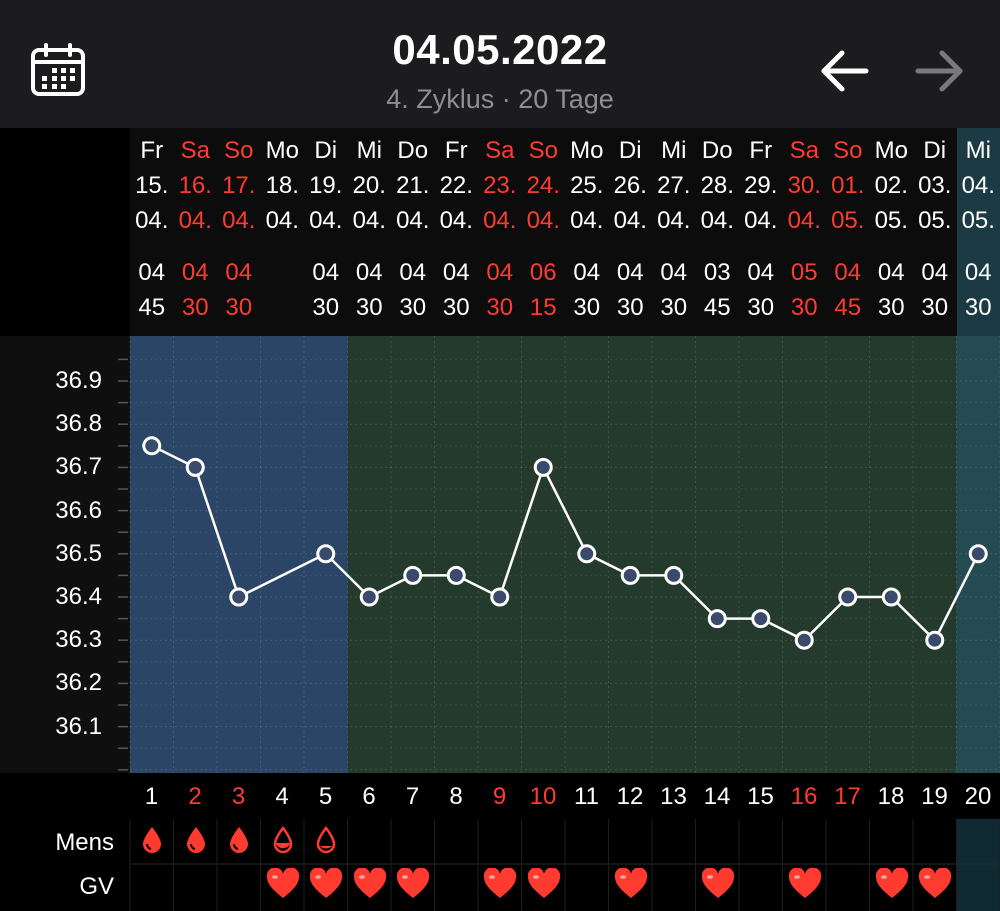 This screenshot has height=911, width=1000. I want to click on cycle-day-number: 14, so click(717, 796).